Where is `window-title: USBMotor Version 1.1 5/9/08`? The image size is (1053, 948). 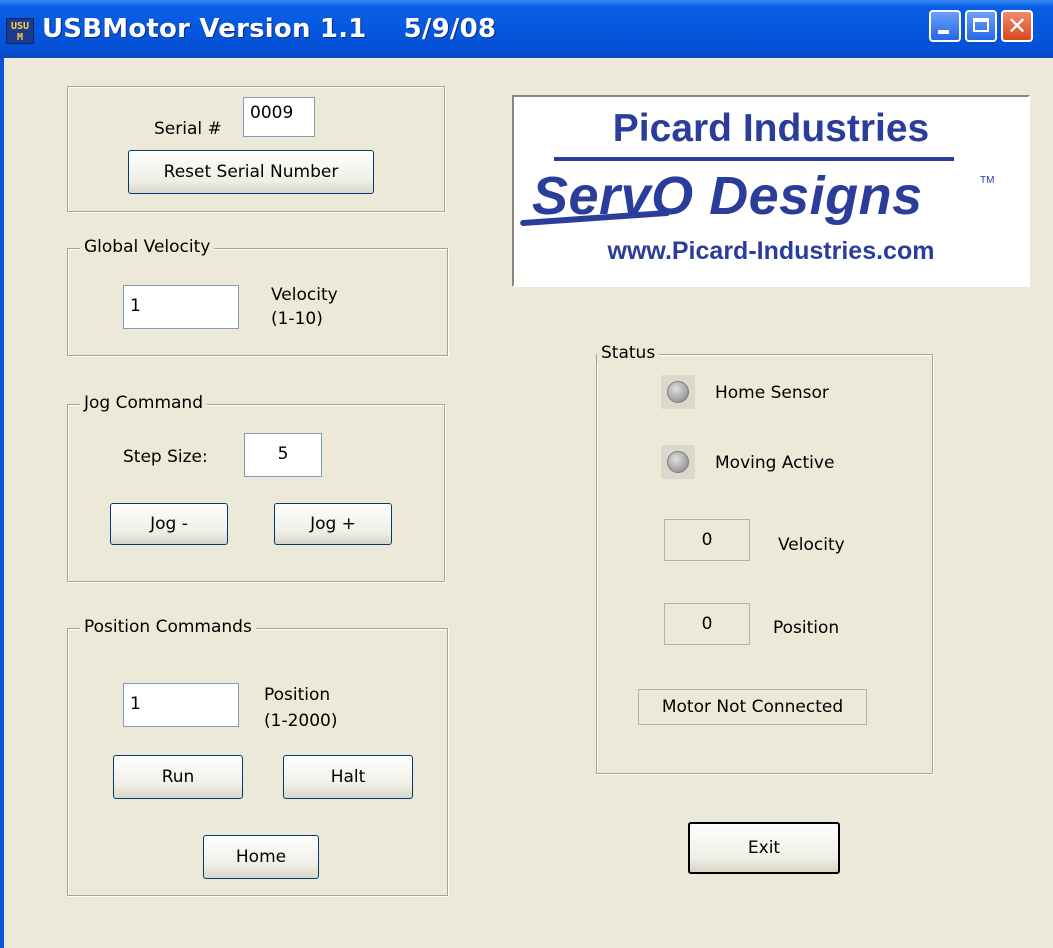 window-title: USBMotor Version 1.1 5/9/08 is located at coordinates (269, 29).